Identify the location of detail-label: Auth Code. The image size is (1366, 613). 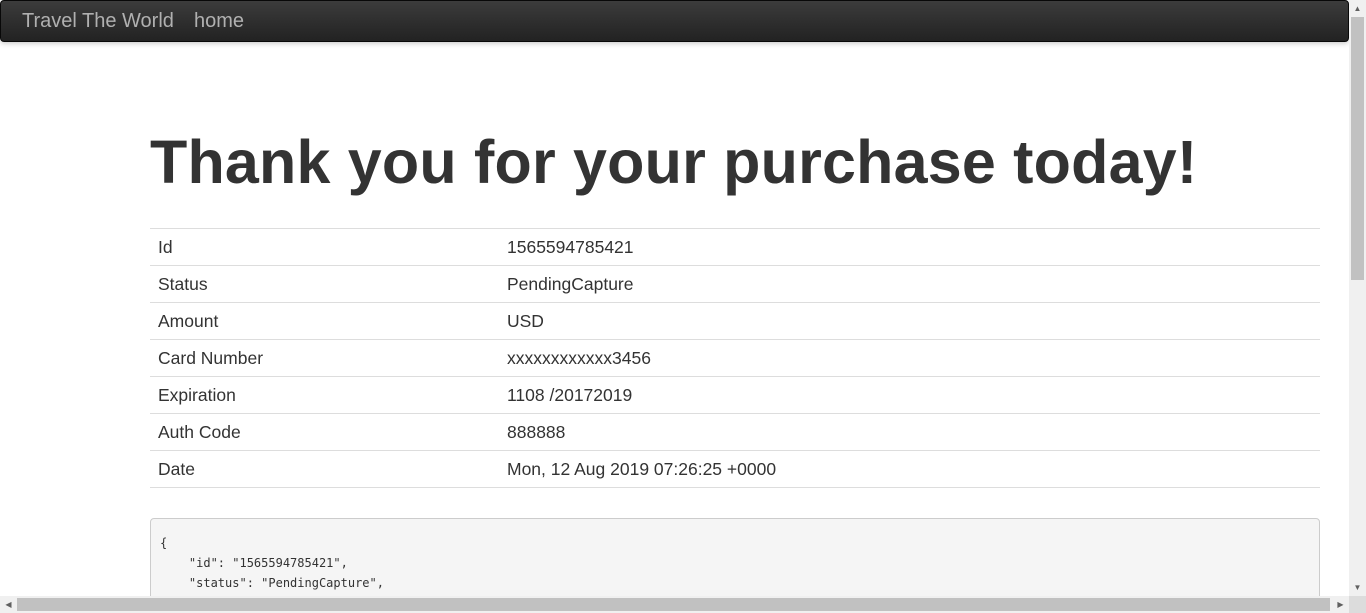
(324, 432).